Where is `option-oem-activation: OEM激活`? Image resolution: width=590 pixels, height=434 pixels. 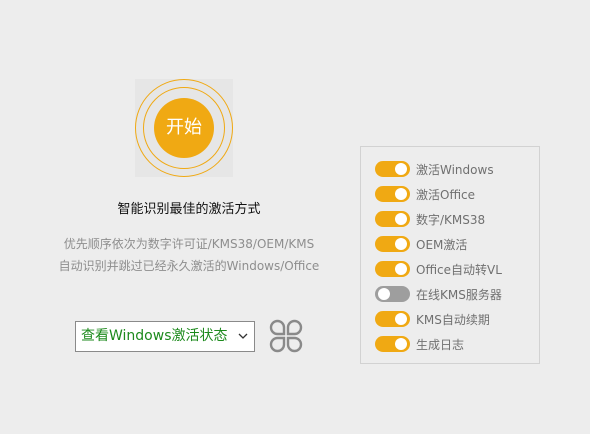
option-oem-activation: OEM激活 is located at coordinates (421, 244).